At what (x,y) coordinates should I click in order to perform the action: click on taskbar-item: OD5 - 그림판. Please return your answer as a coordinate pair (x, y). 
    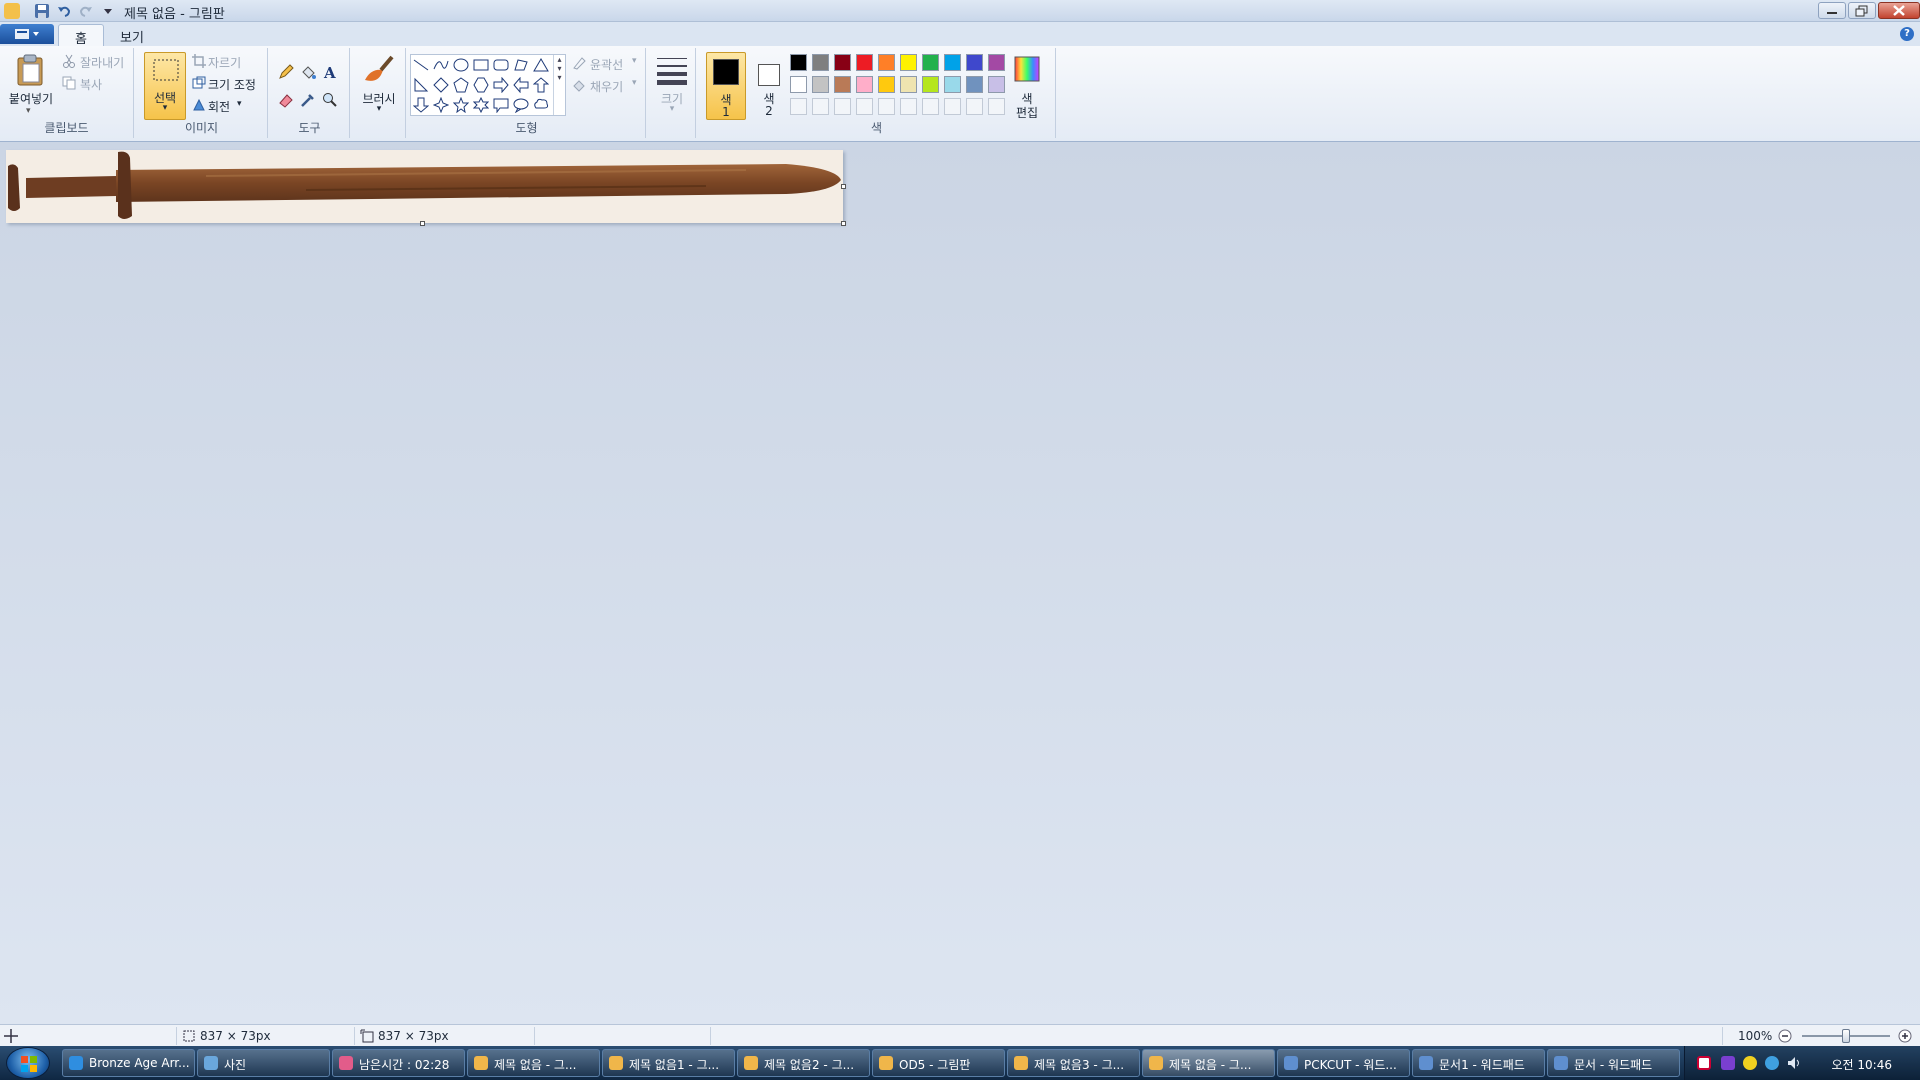
    Looking at the image, I should click on (938, 1063).